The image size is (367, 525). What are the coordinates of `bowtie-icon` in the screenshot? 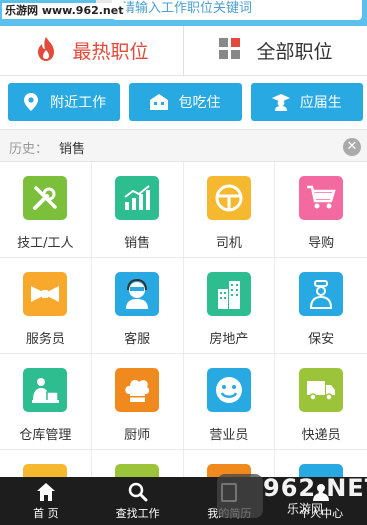 It's located at (45, 294).